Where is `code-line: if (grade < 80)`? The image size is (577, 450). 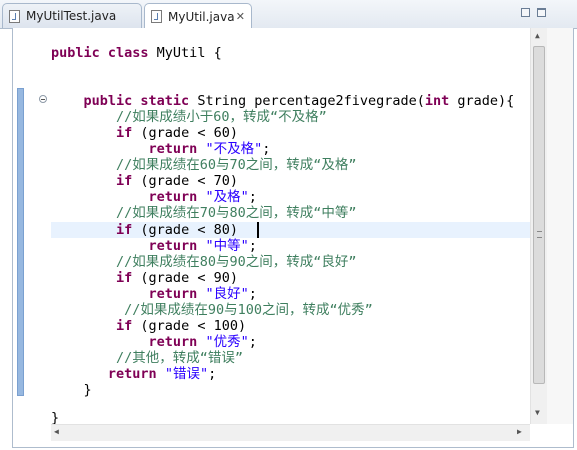
code-line: if (grade < 80) is located at coordinates (144, 230).